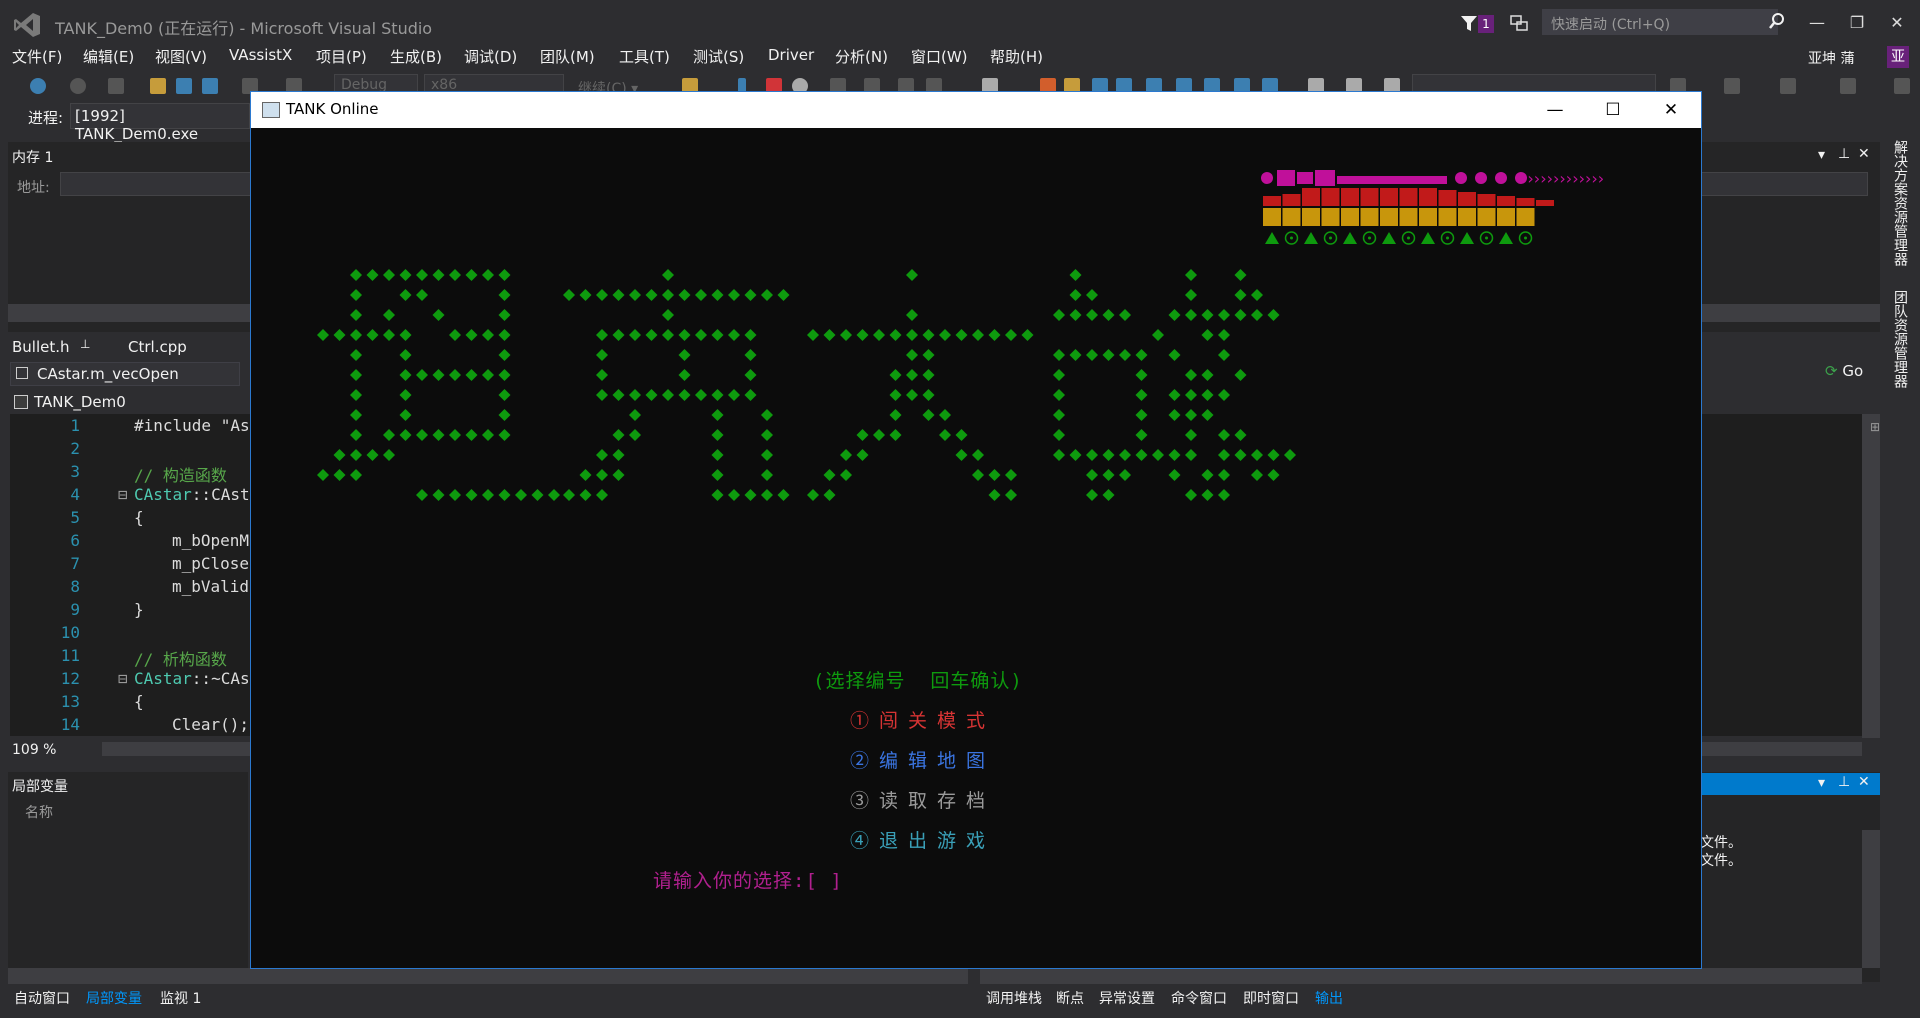  I want to click on output-vertical-scrollbar, so click(1871, 899).